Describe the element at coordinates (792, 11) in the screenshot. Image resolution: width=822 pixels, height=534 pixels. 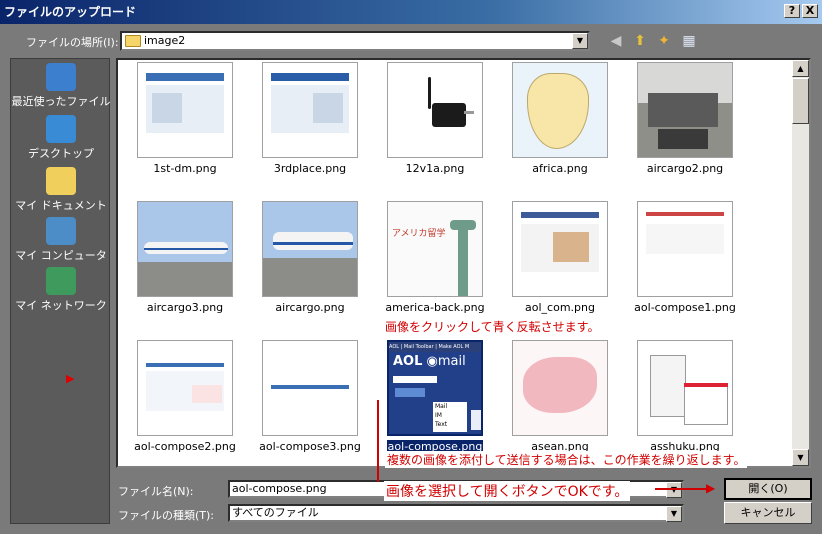
I see `help-button: ?` at that location.